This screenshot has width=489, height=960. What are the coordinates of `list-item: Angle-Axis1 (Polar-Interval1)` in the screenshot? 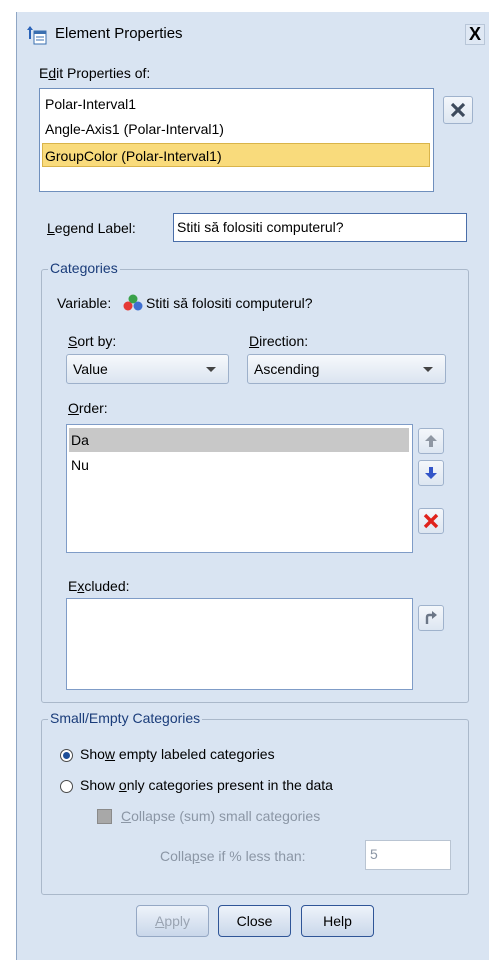 It's located at (236, 129).